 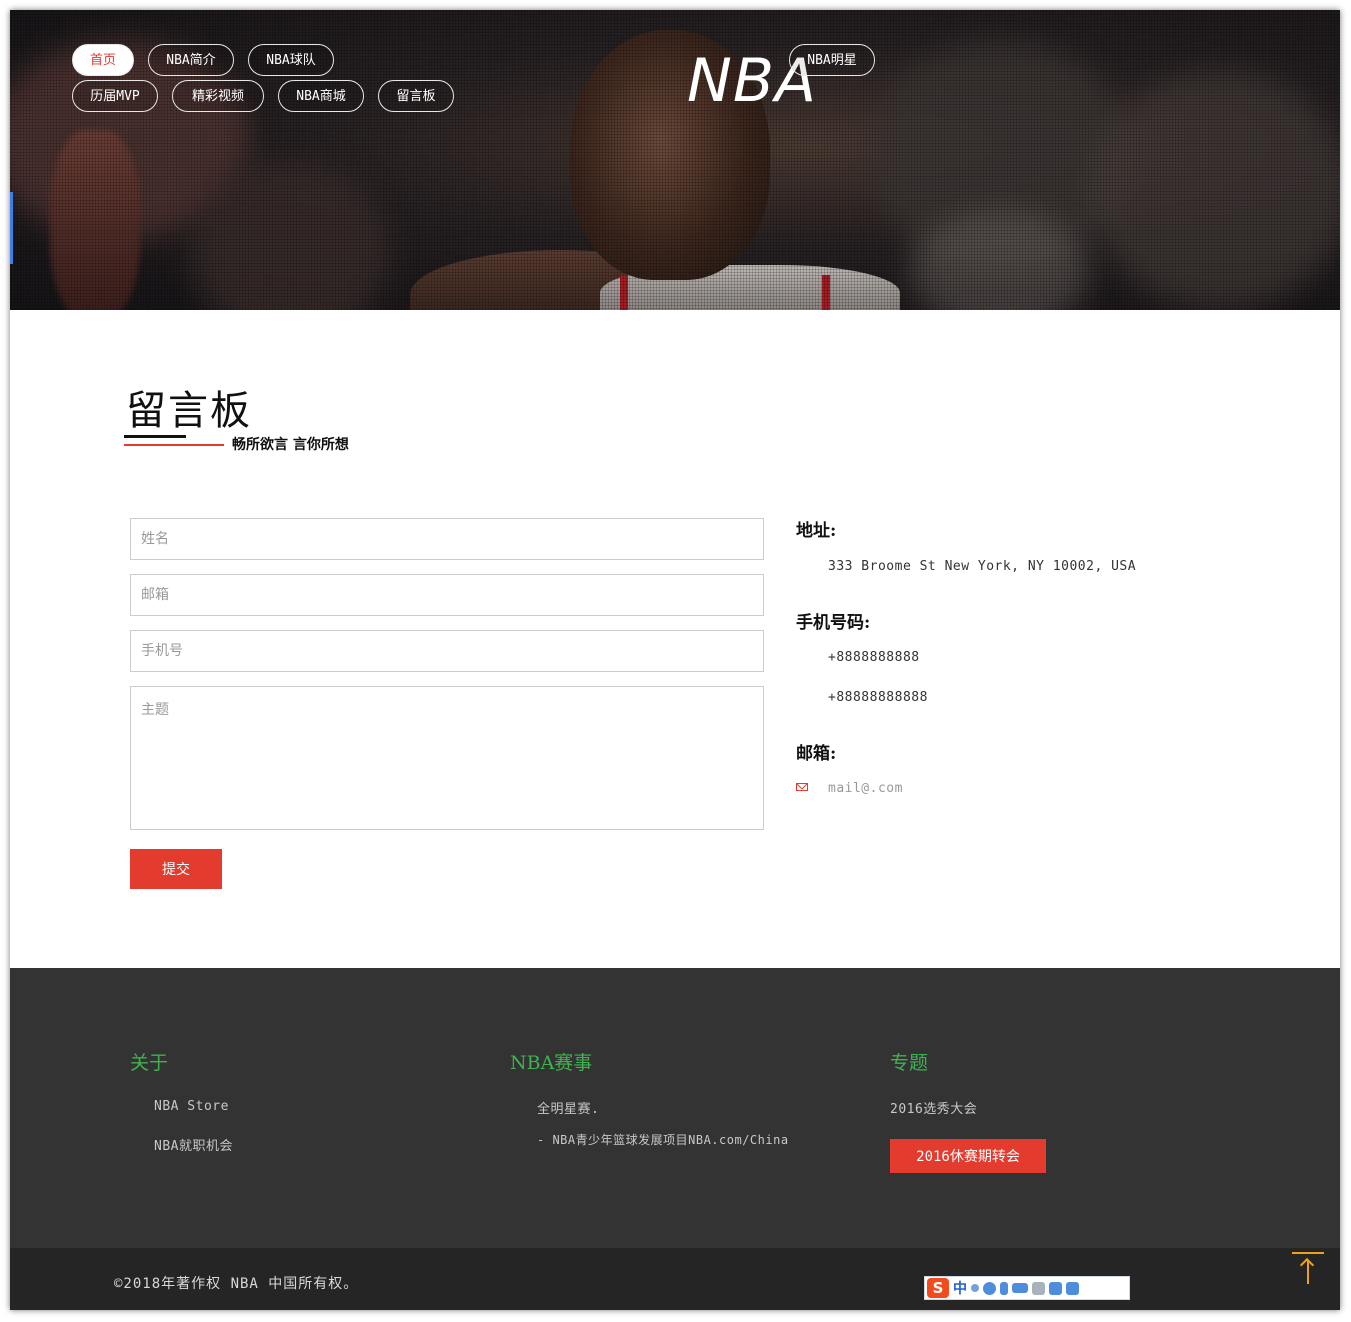 I want to click on submit-button: 提交, so click(x=176, y=869).